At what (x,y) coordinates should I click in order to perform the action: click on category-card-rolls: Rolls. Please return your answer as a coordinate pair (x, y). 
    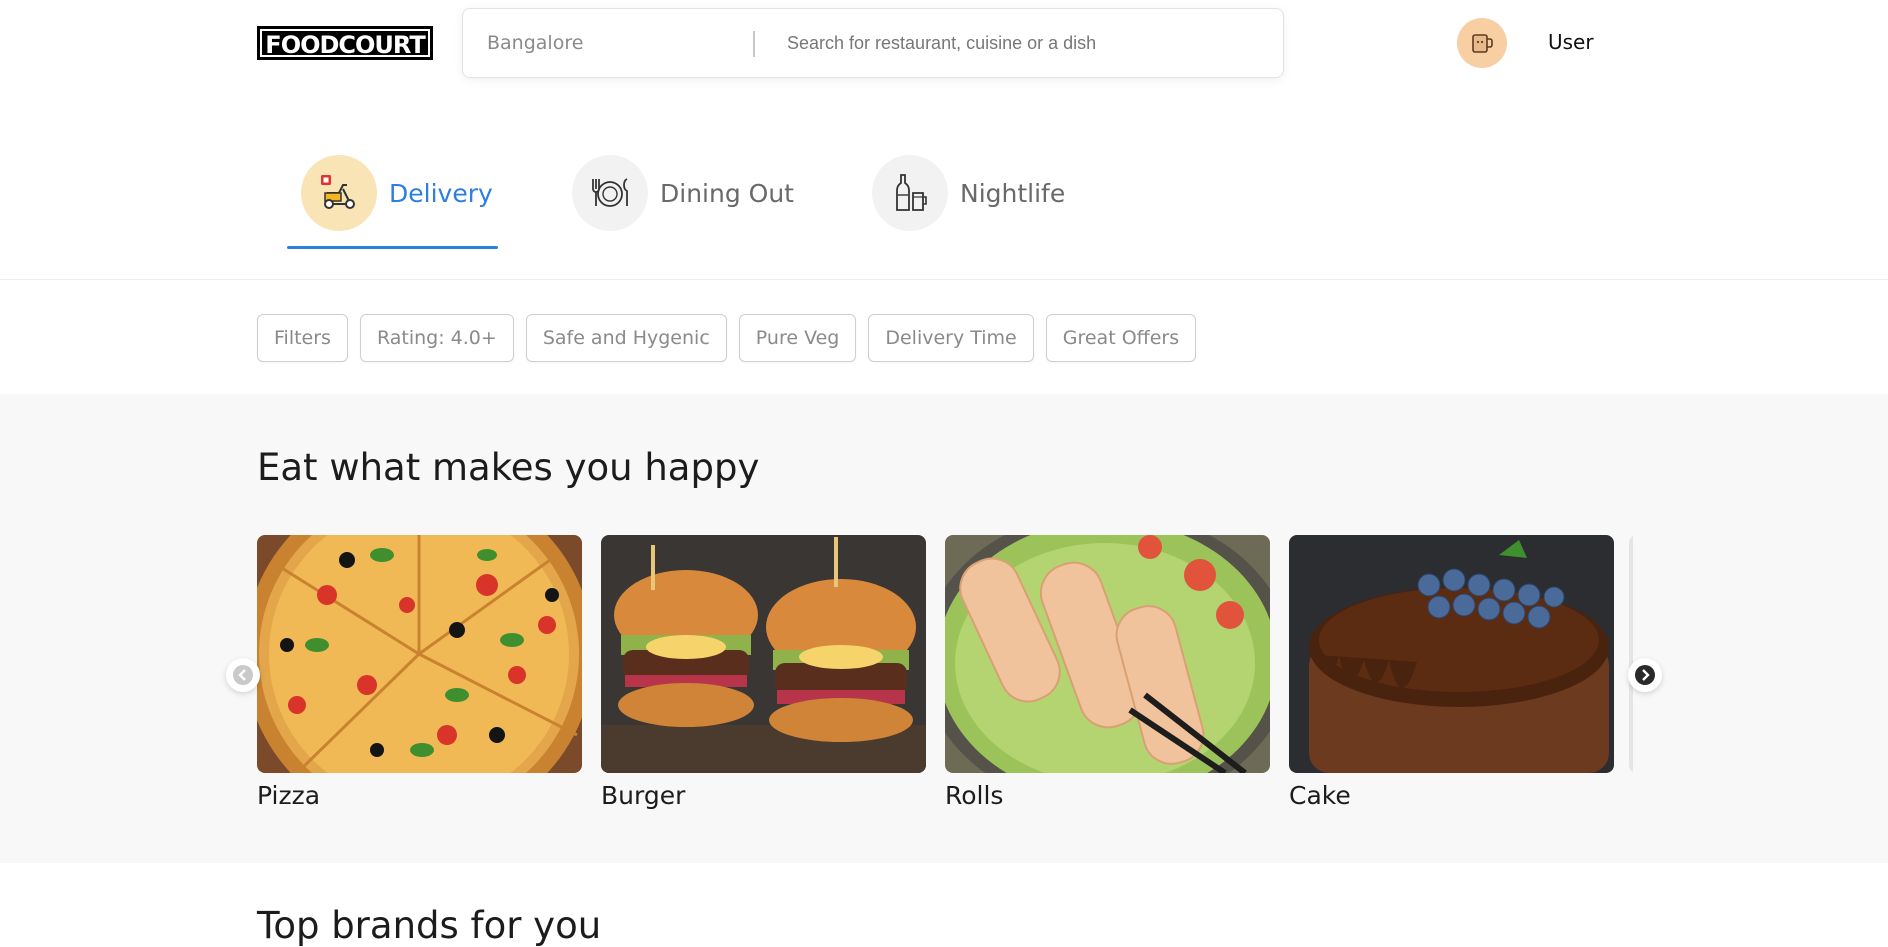
    Looking at the image, I should click on (1107, 672).